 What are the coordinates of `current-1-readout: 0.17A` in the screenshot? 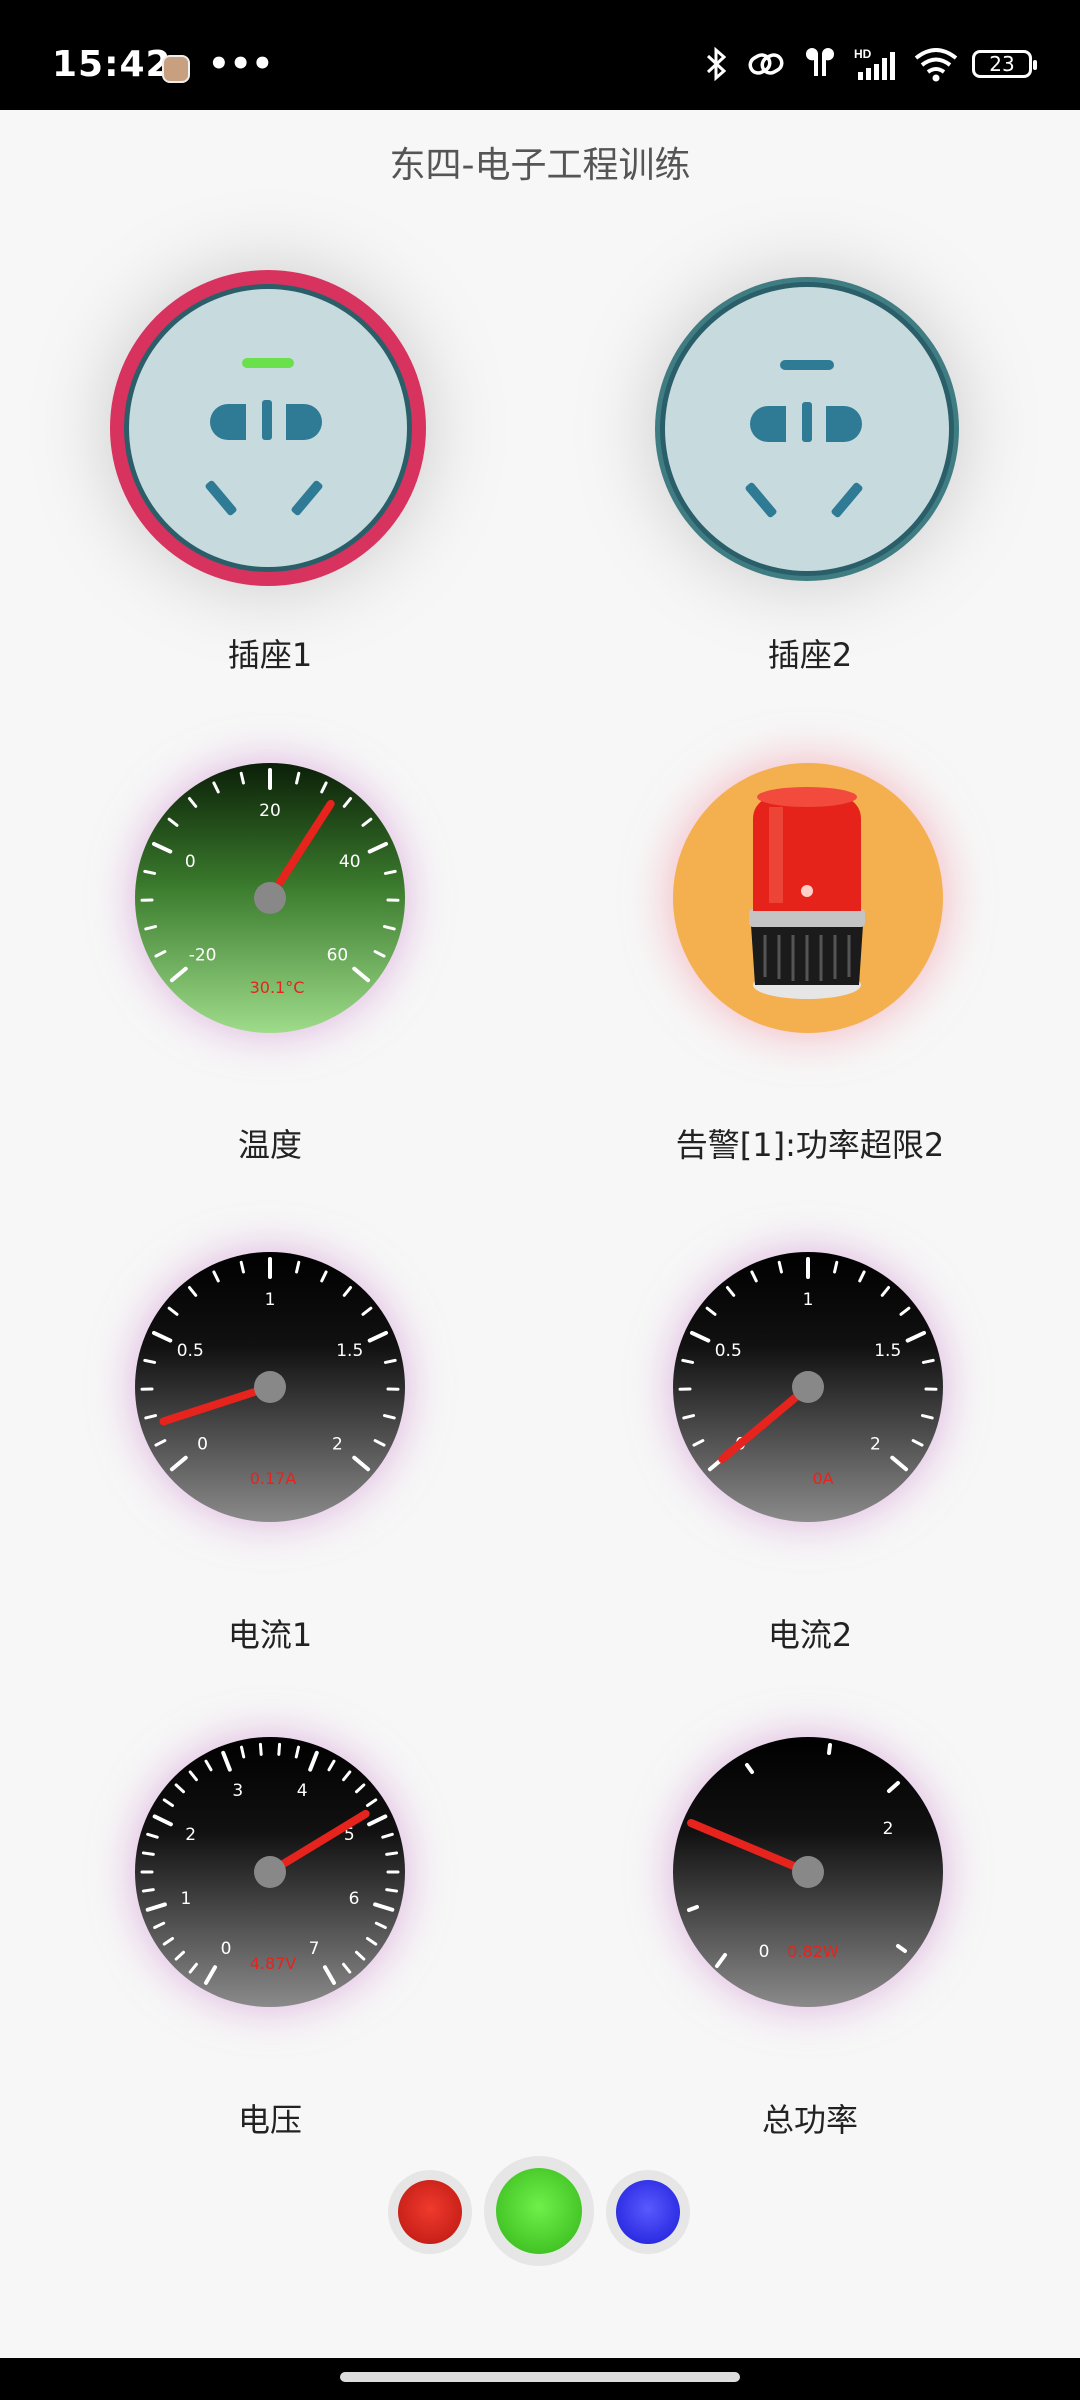 It's located at (273, 1478).